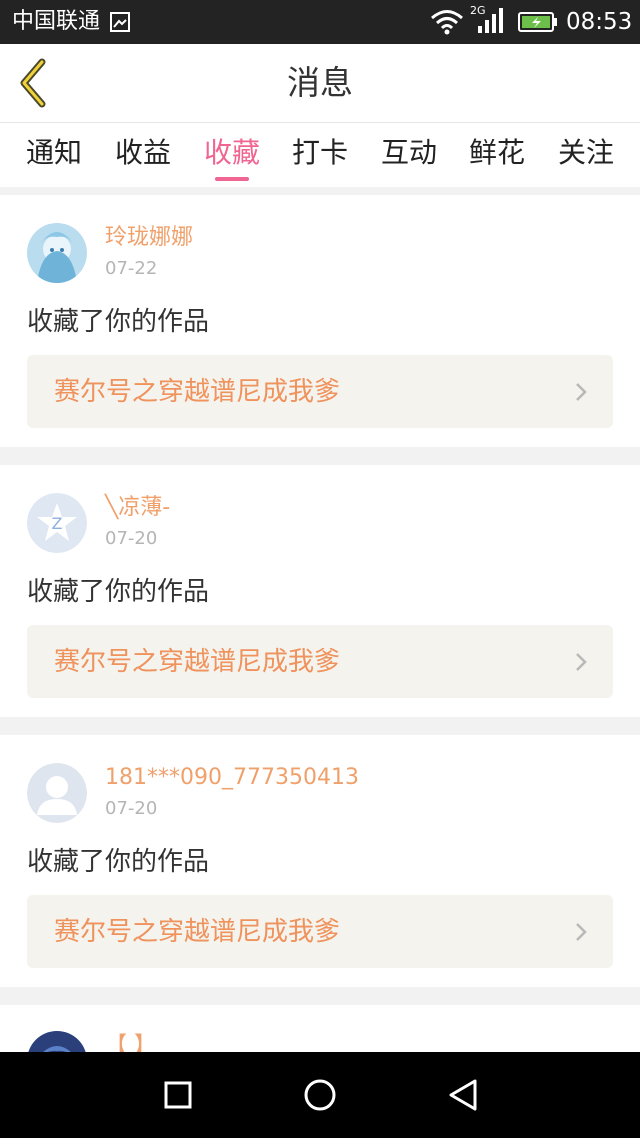 The image size is (640, 1138). I want to click on svg-text: Z, so click(57, 523).